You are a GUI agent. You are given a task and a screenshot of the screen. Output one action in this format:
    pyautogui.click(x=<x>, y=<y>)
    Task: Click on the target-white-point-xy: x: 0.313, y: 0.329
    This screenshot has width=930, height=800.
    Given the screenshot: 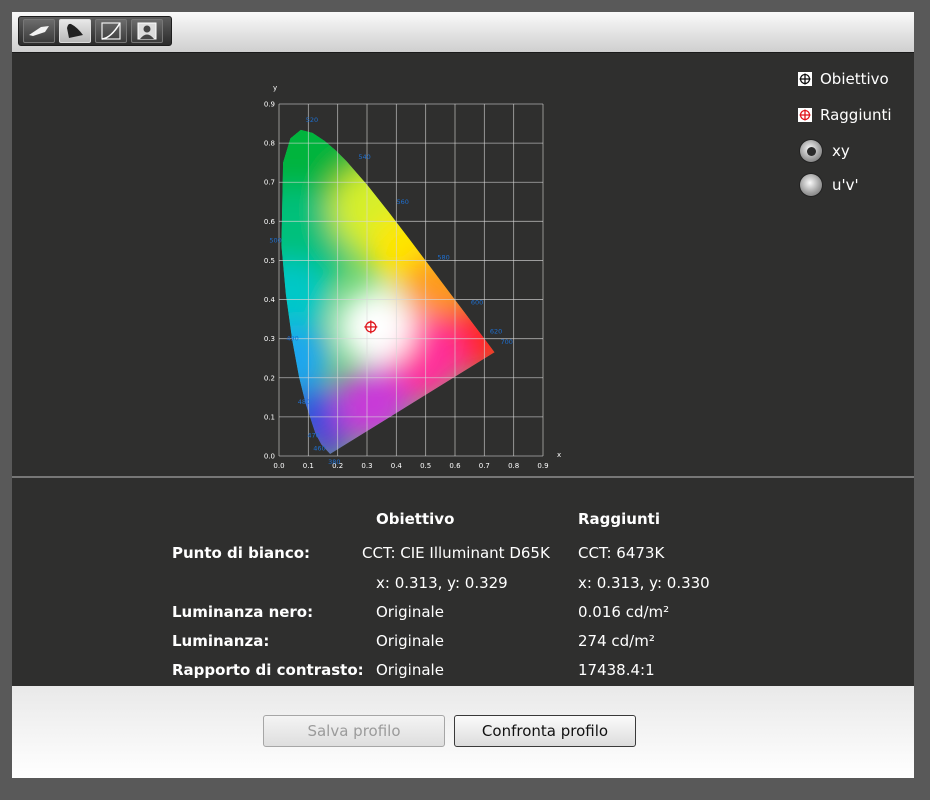 What is the action you would take?
    pyautogui.click(x=442, y=583)
    